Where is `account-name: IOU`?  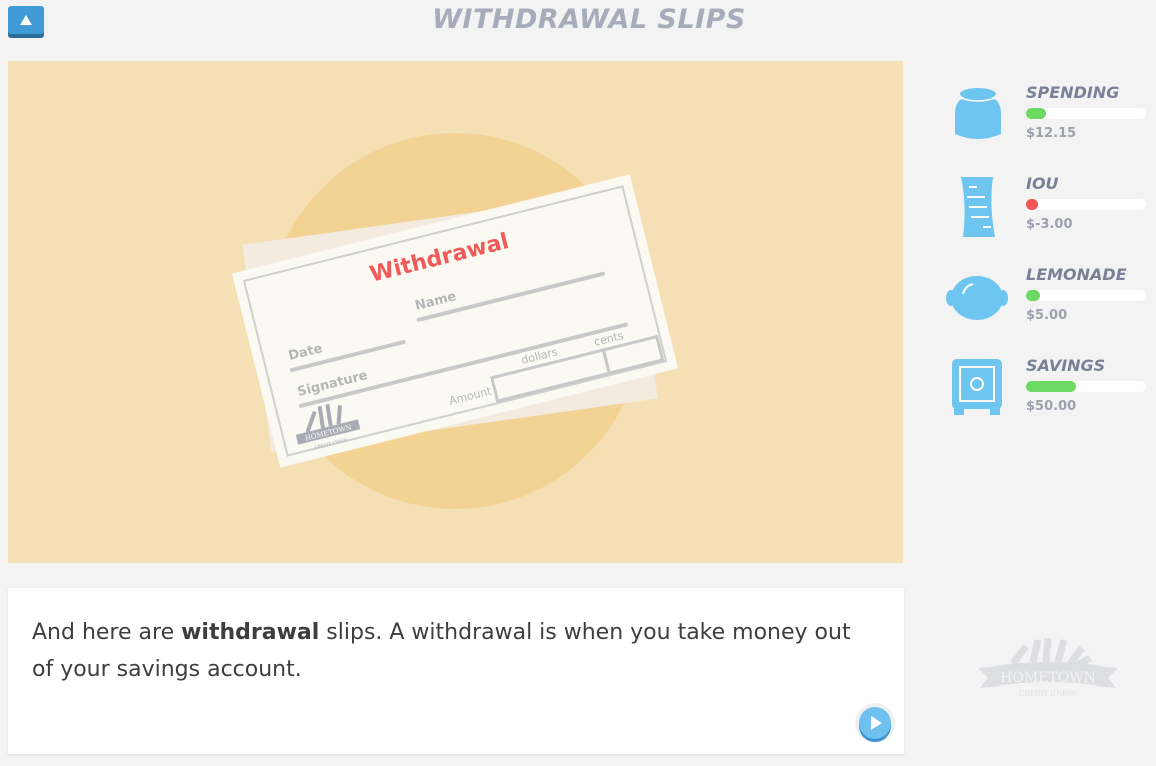 account-name: IOU is located at coordinates (1042, 183).